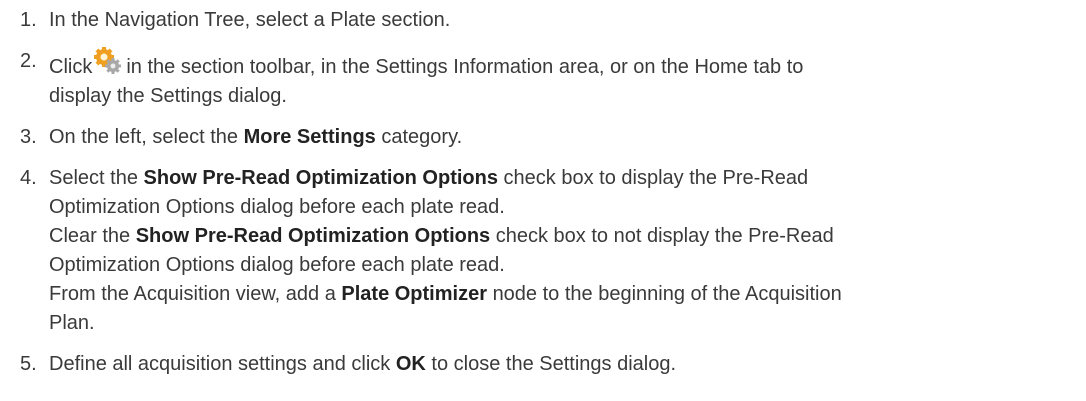 The image size is (1086, 401). I want to click on step-text-pre: On the left, select the, so click(143, 137).